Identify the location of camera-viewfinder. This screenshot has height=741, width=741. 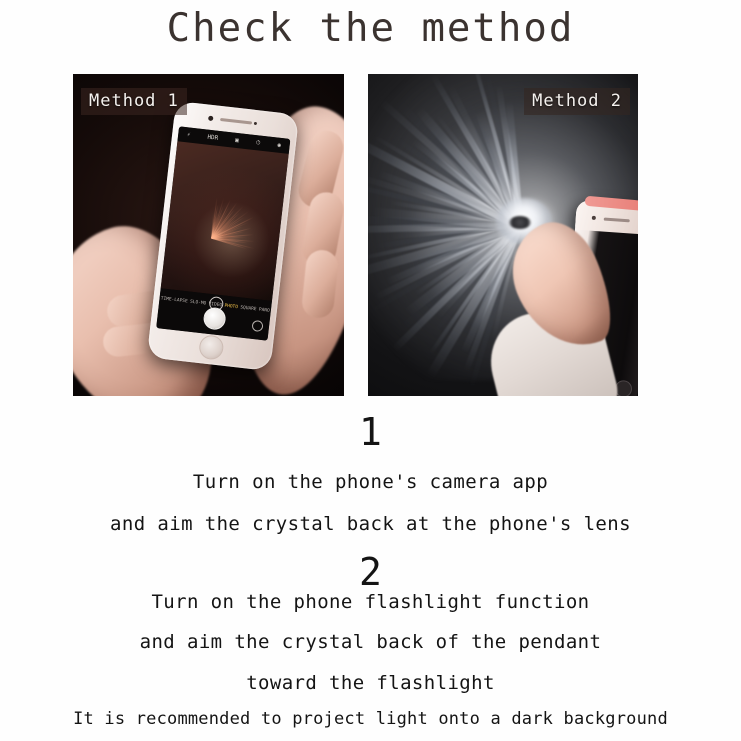
(224, 221).